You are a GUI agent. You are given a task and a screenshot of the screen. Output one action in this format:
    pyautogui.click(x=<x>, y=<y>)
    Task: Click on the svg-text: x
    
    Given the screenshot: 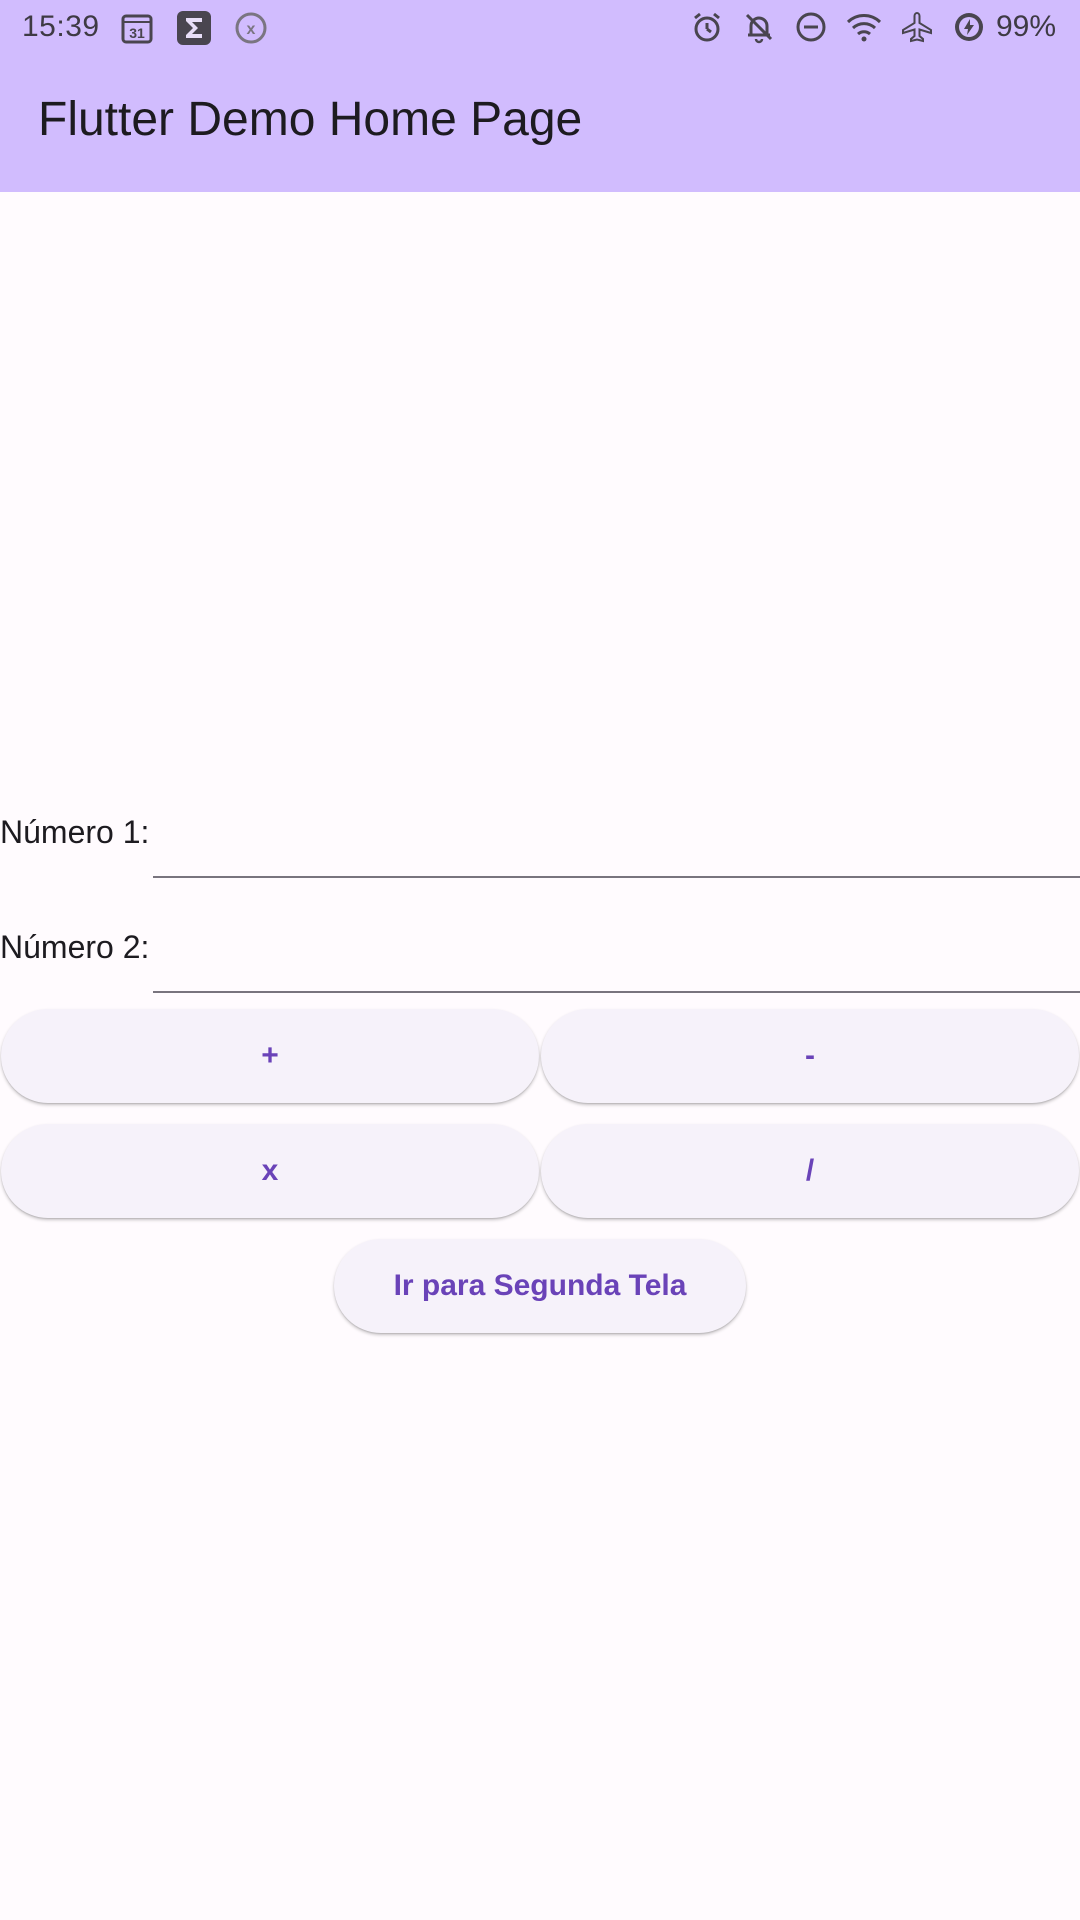 What is the action you would take?
    pyautogui.click(x=251, y=29)
    